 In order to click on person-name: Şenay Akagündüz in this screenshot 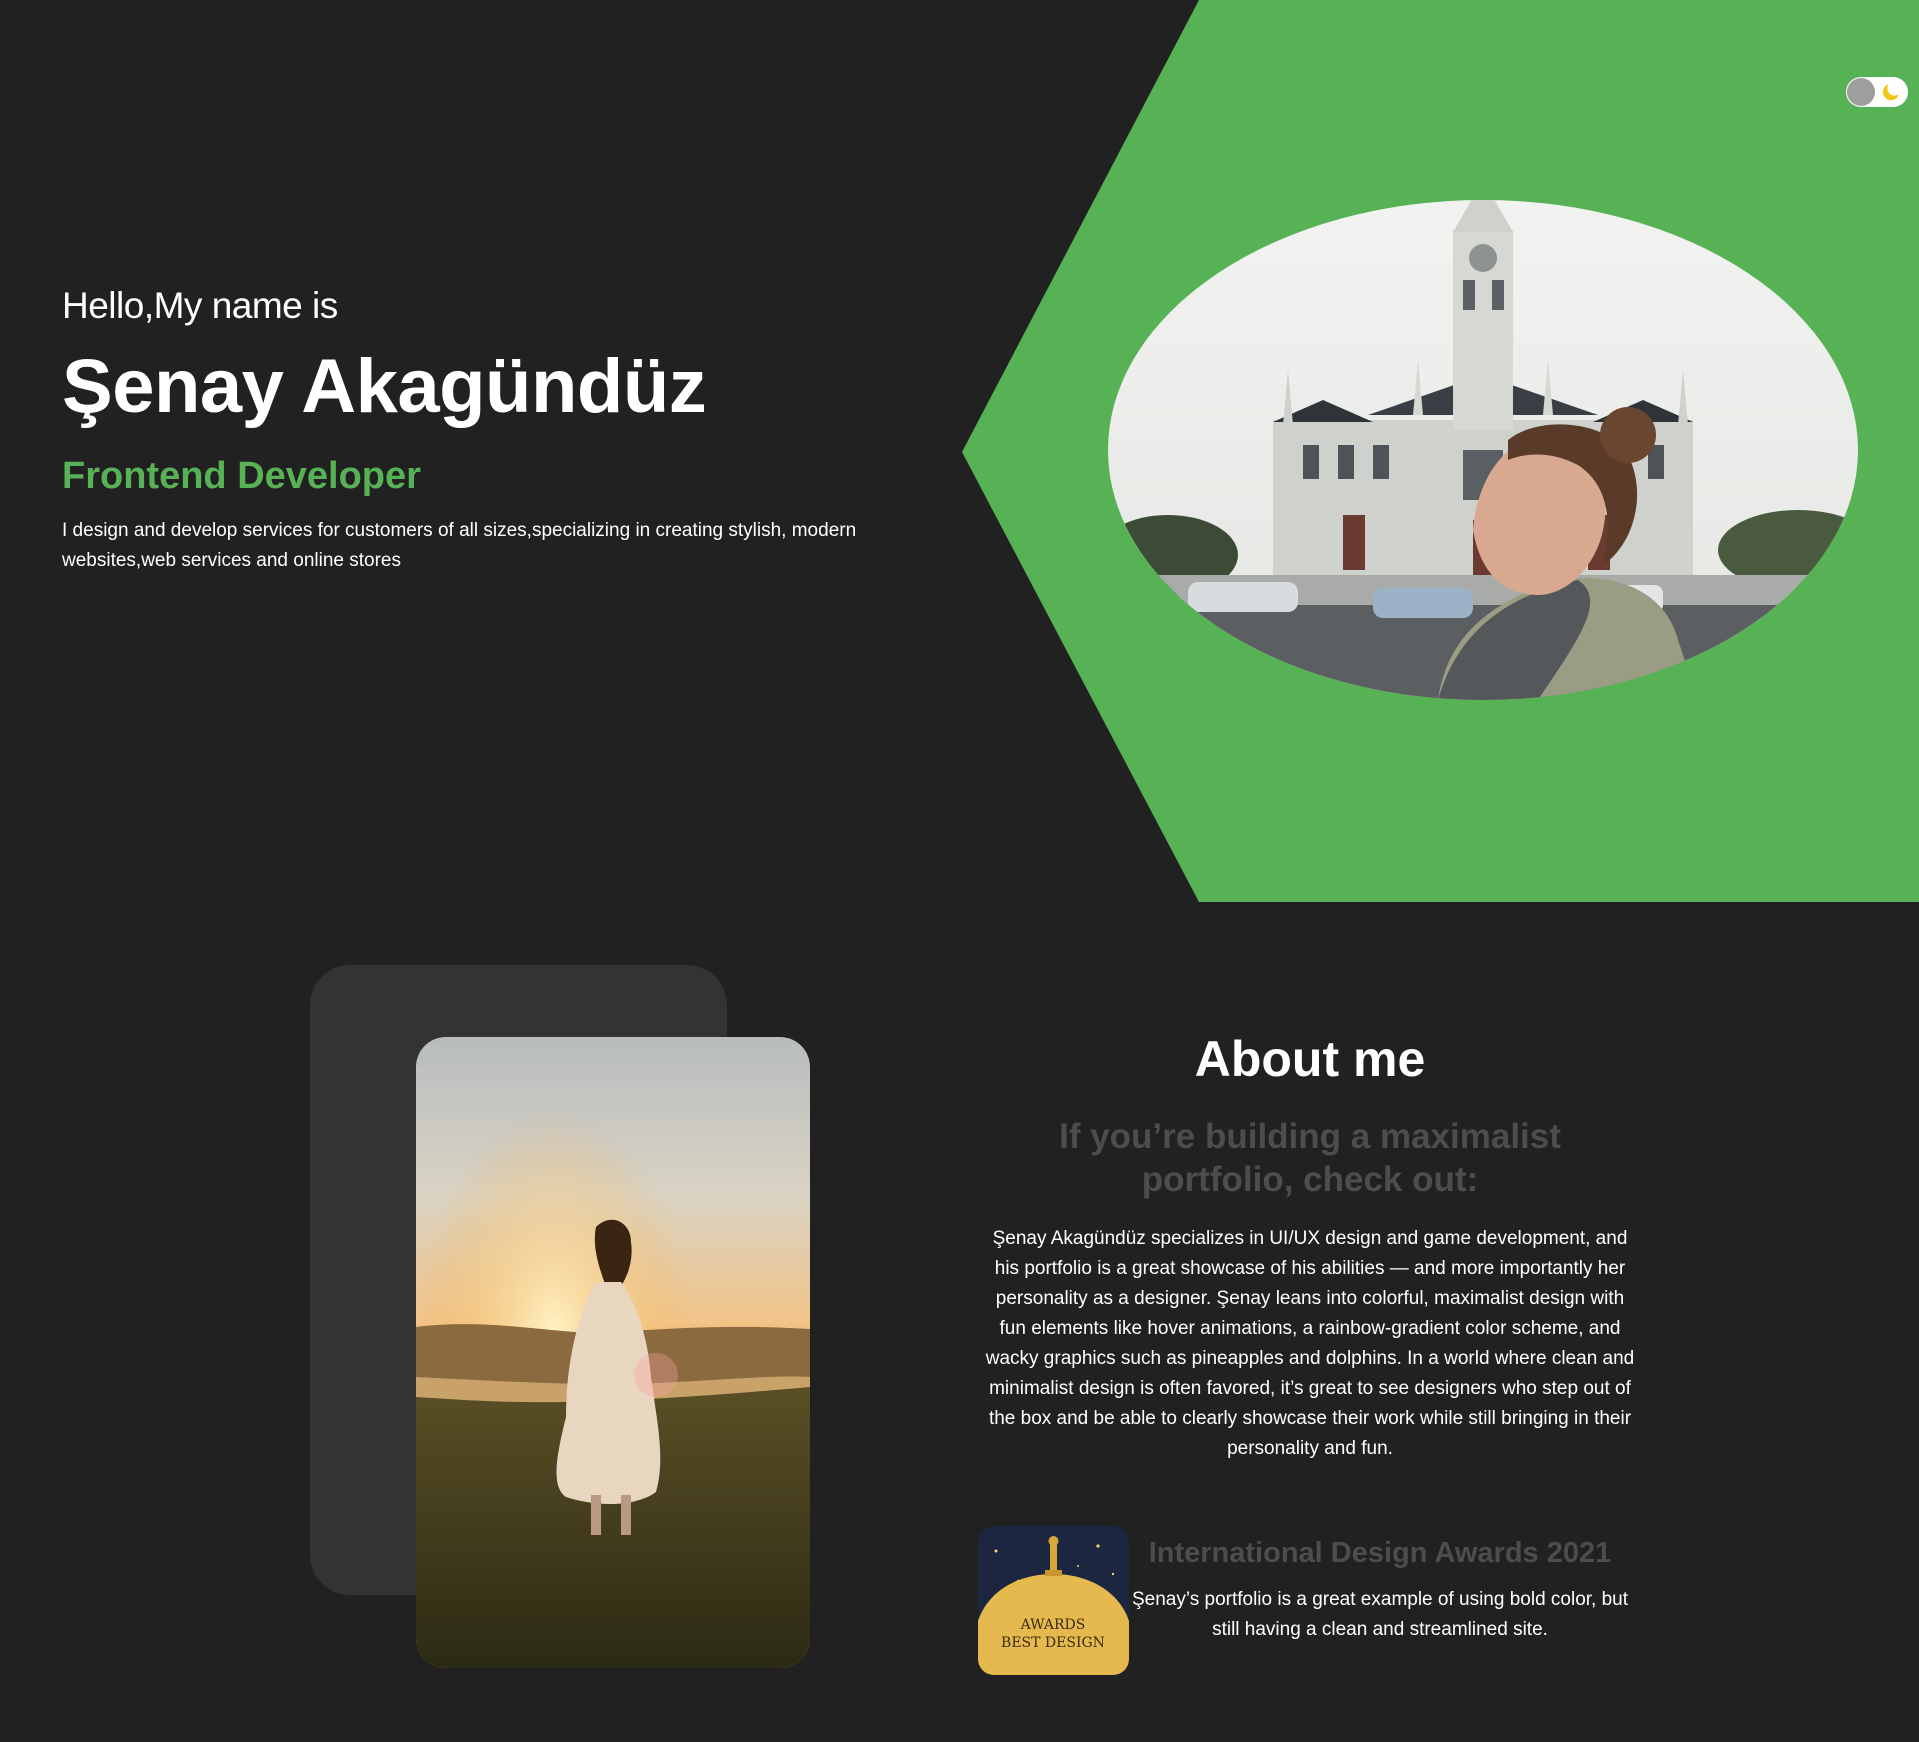, I will do `click(384, 386)`.